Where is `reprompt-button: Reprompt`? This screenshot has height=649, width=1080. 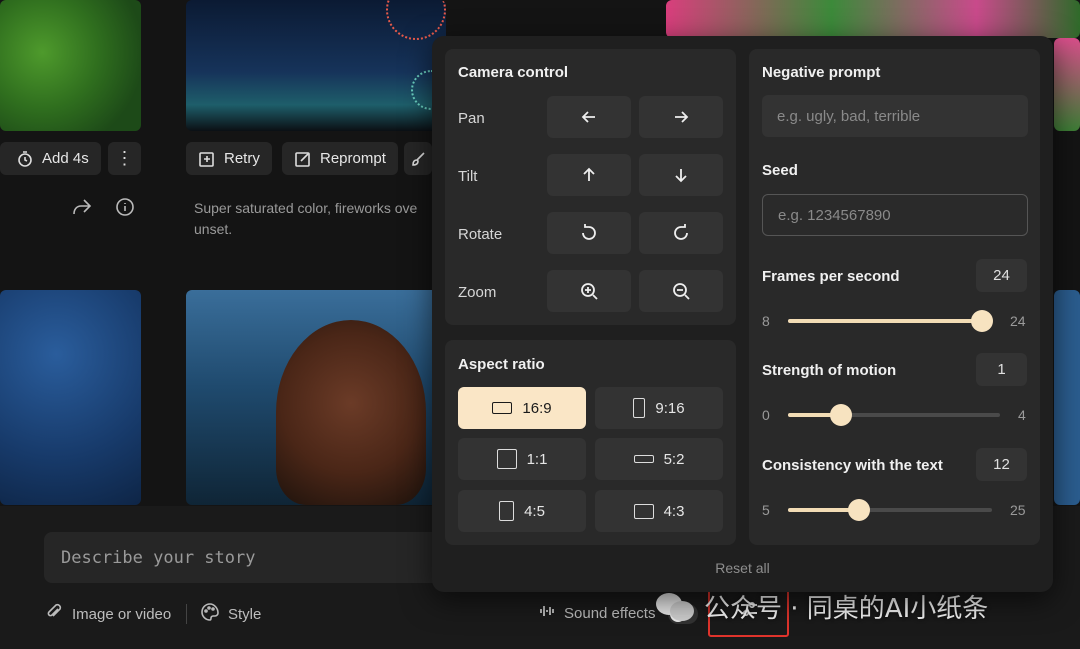 reprompt-button: Reprompt is located at coordinates (340, 158).